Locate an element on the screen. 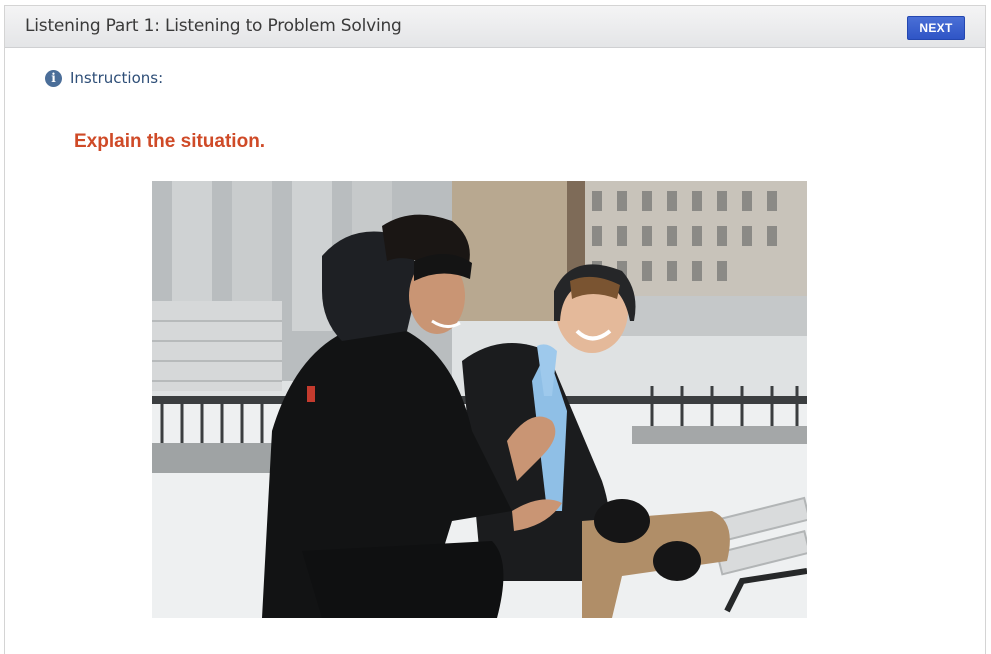 This screenshot has height=654, width=991. info-icon: i is located at coordinates (53, 78).